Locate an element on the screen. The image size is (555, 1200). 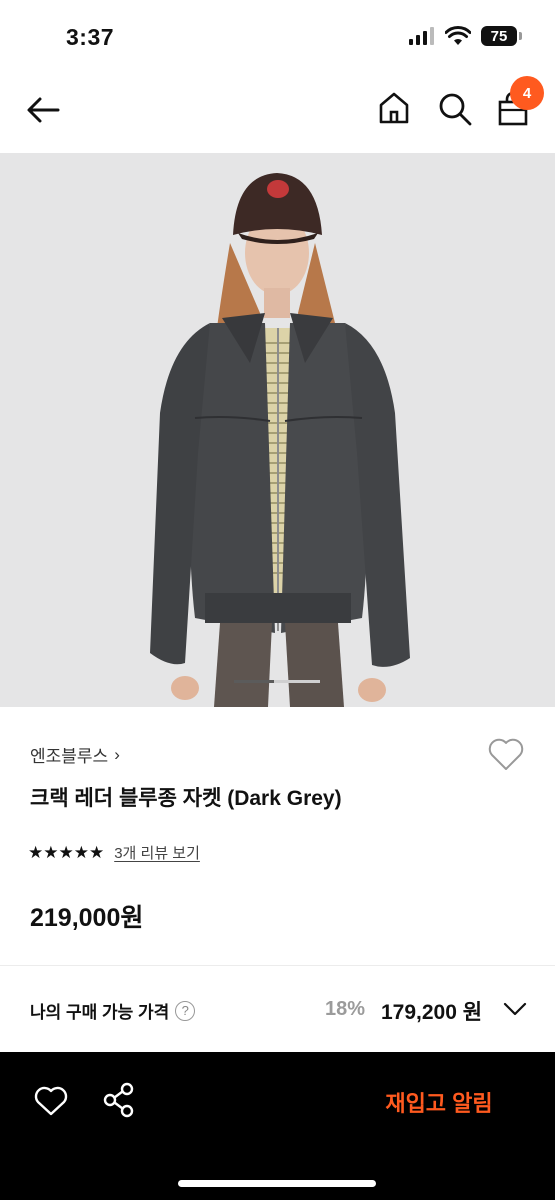
status-time: 3:37 is located at coordinates (90, 37).